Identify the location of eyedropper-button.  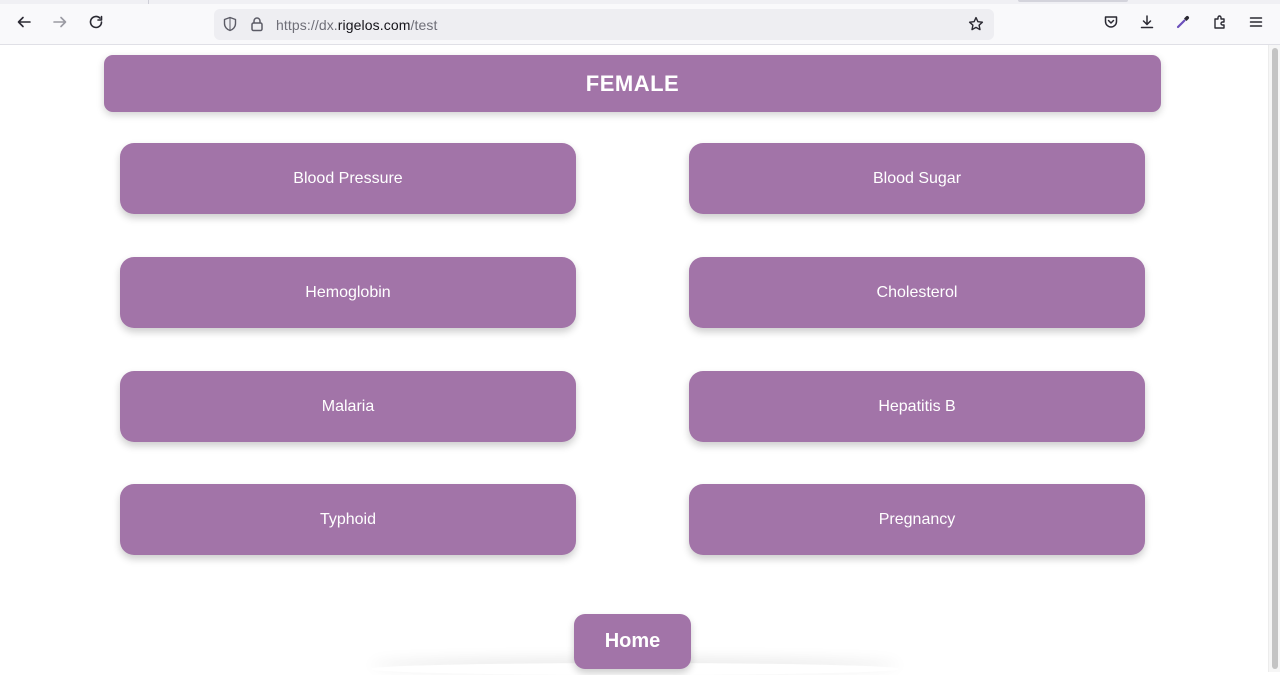
(1183, 24).